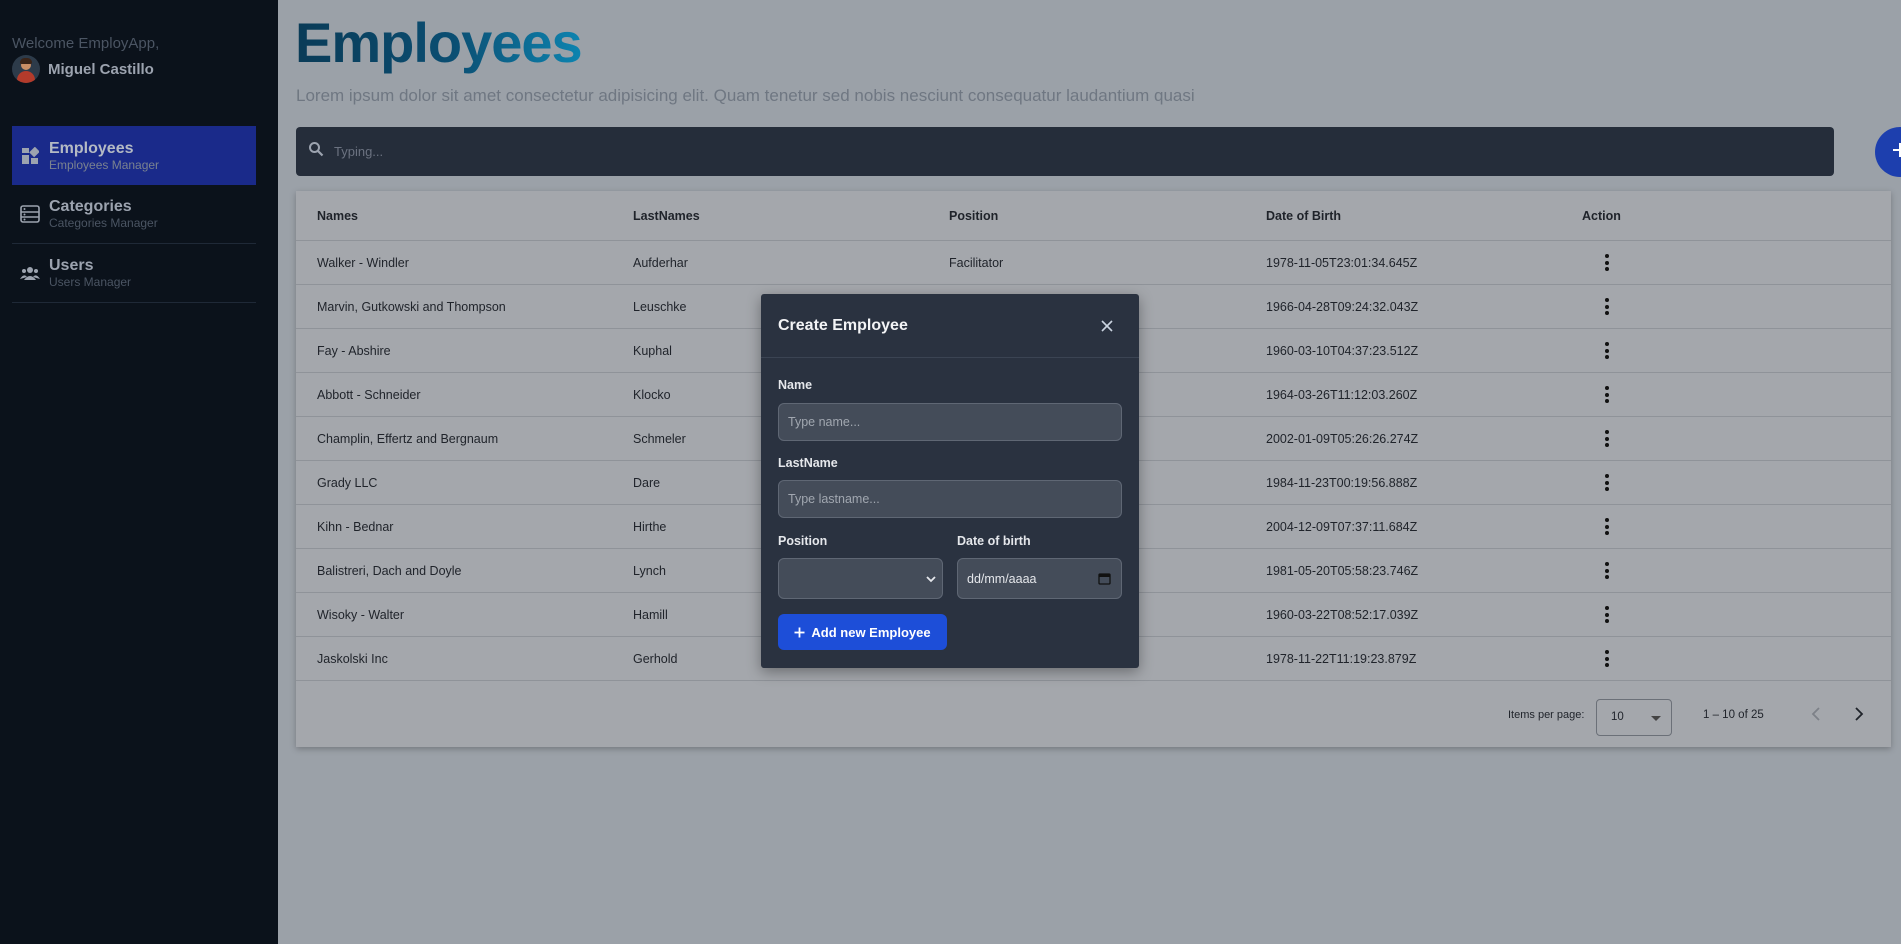 This screenshot has width=1901, height=944. What do you see at coordinates (994, 541) in the screenshot?
I see `dob-label: Date of birth` at bounding box center [994, 541].